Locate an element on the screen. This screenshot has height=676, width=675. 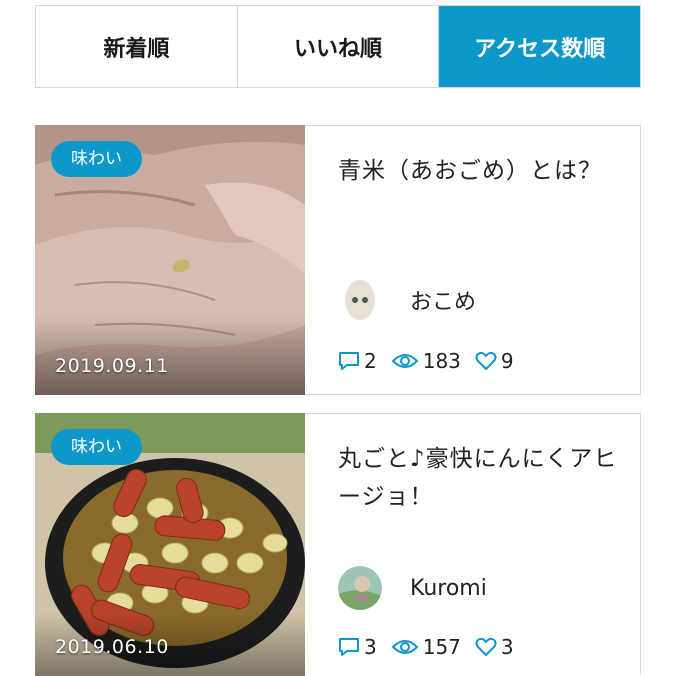
view-count: 183 is located at coordinates (426, 361).